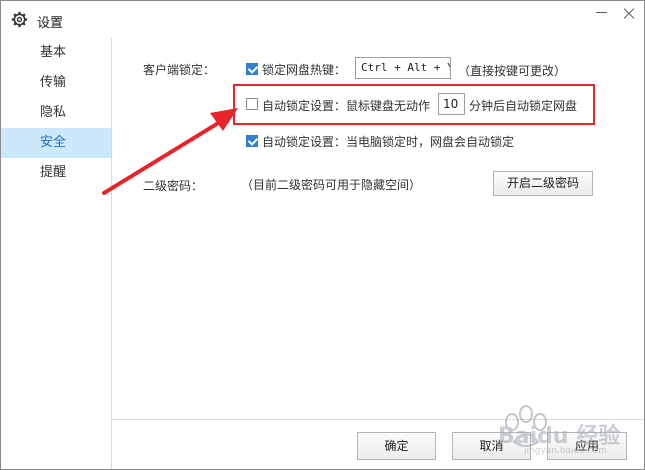  Describe the element at coordinates (403, 68) in the screenshot. I see `hotkey-input: Ctrl + Alt + Y` at that location.